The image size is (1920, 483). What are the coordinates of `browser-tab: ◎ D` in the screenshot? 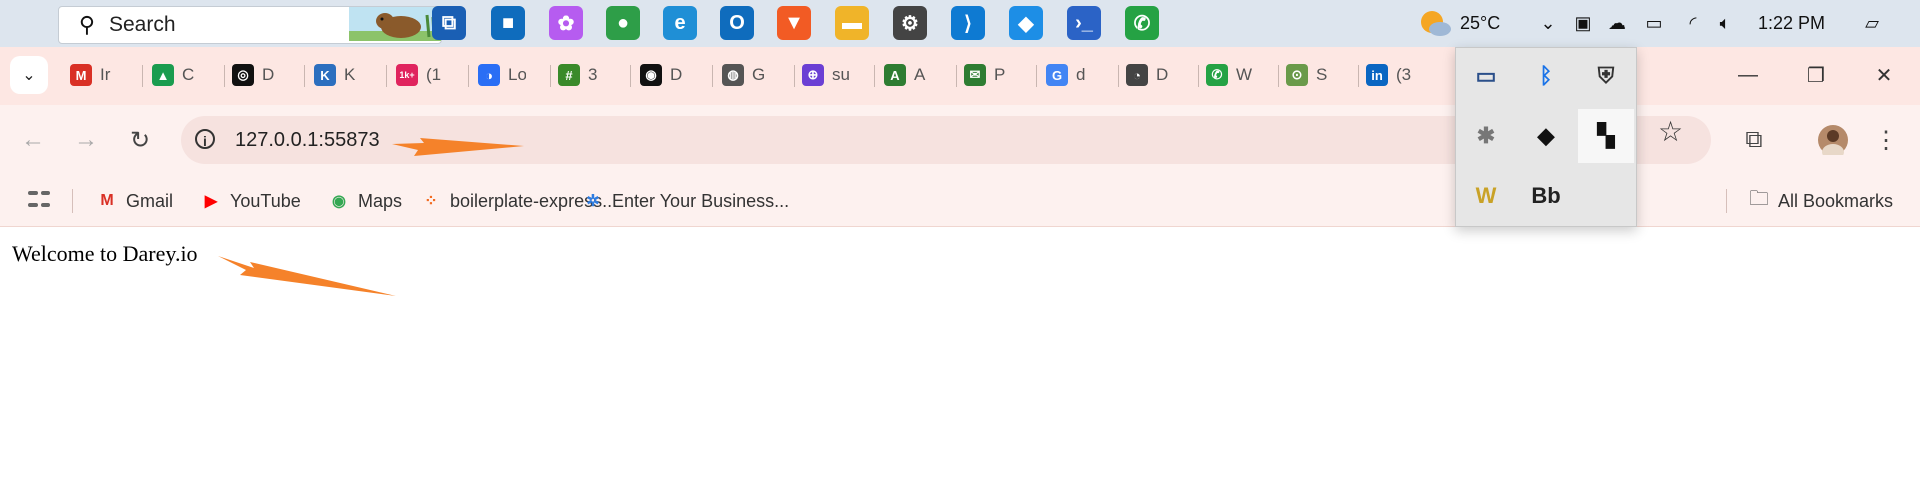 It's located at (256, 75).